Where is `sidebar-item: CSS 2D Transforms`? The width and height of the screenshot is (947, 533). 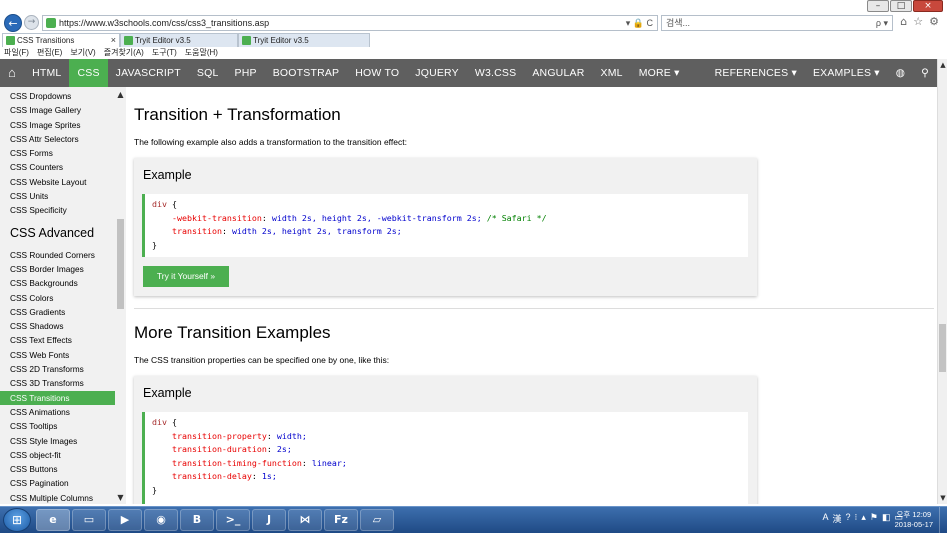 sidebar-item: CSS 2D Transforms is located at coordinates (63, 369).